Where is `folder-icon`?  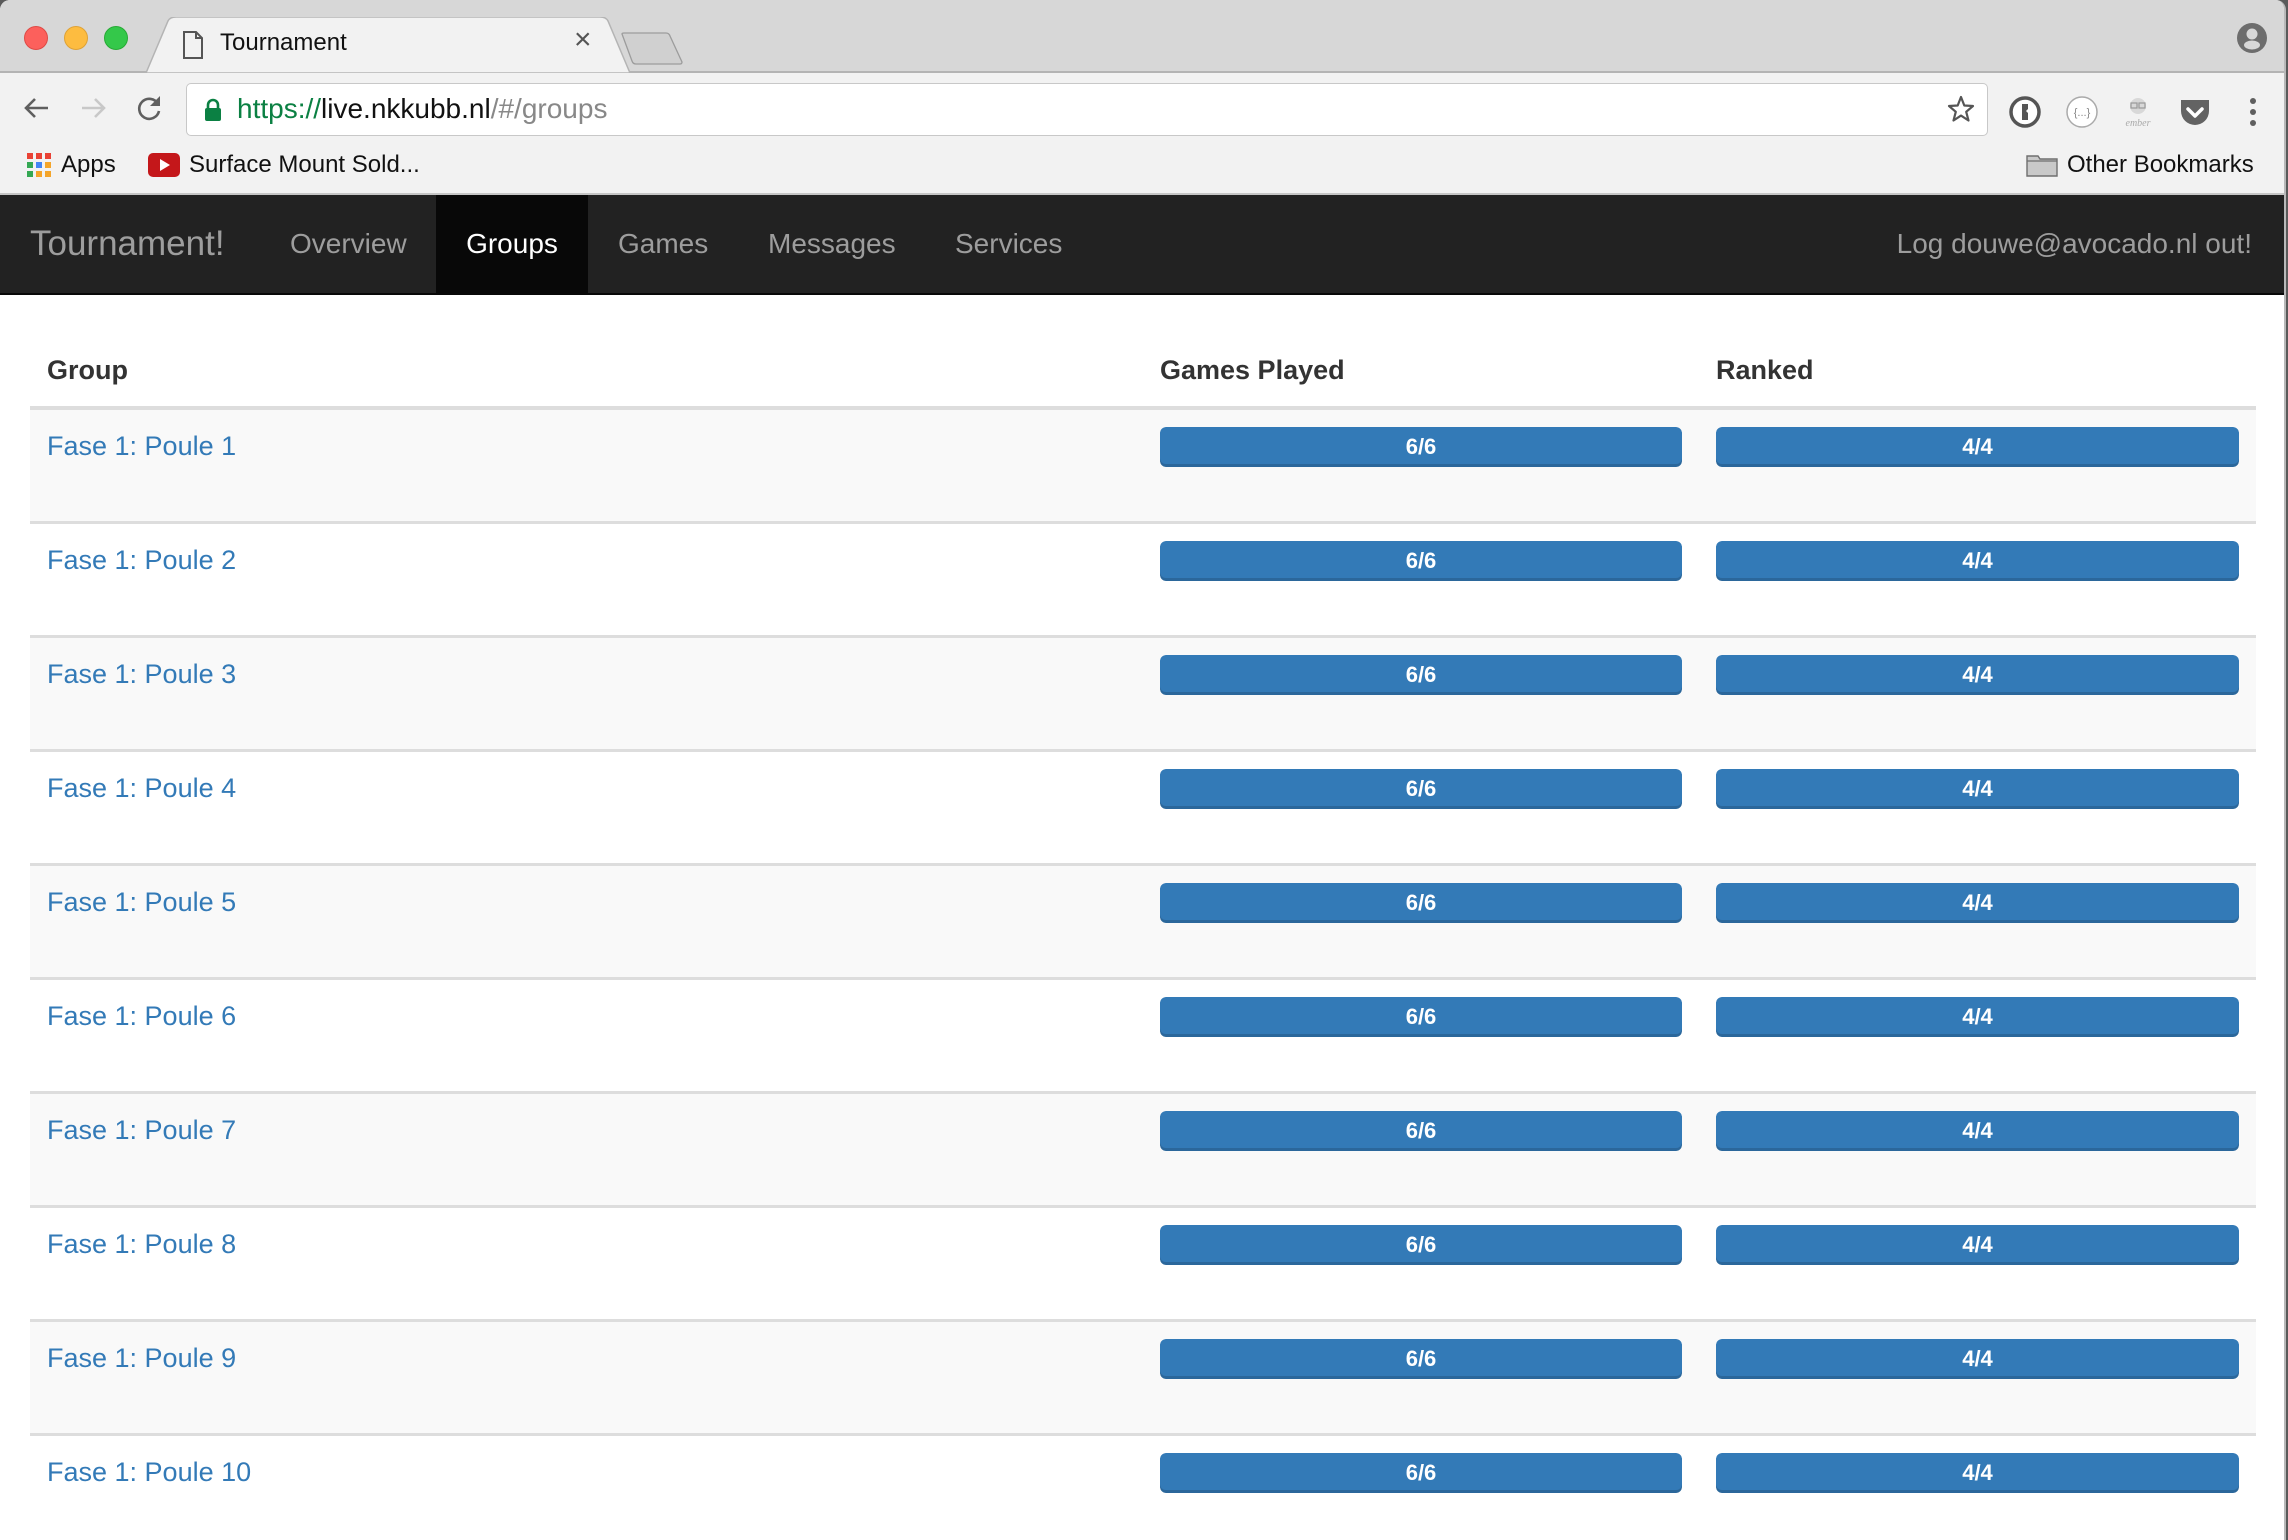 folder-icon is located at coordinates (2042, 166).